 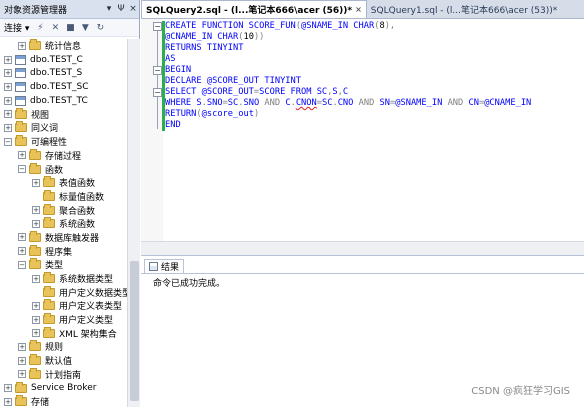 I want to click on code-token: )), so click(x=259, y=37).